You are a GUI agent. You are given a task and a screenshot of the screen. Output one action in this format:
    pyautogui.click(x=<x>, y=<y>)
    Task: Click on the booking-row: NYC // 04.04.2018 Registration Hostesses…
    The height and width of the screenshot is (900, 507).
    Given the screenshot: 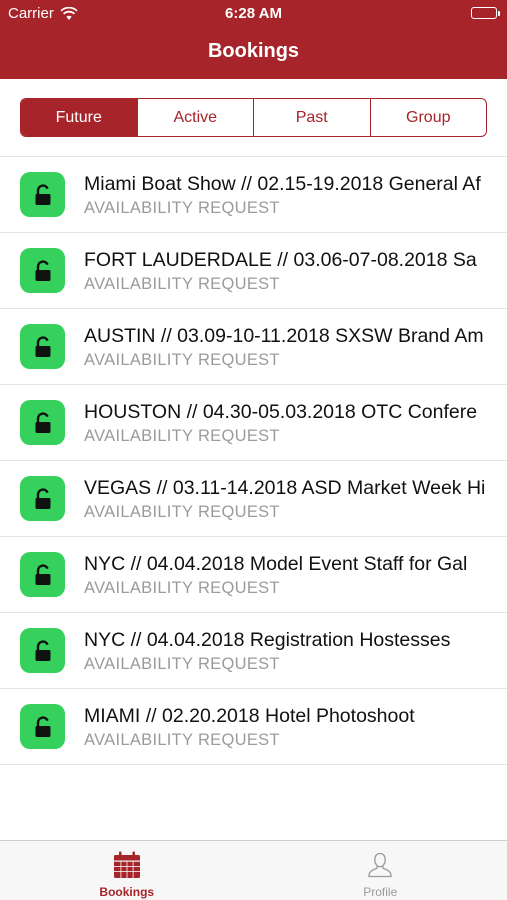 What is the action you would take?
    pyautogui.click(x=253, y=651)
    